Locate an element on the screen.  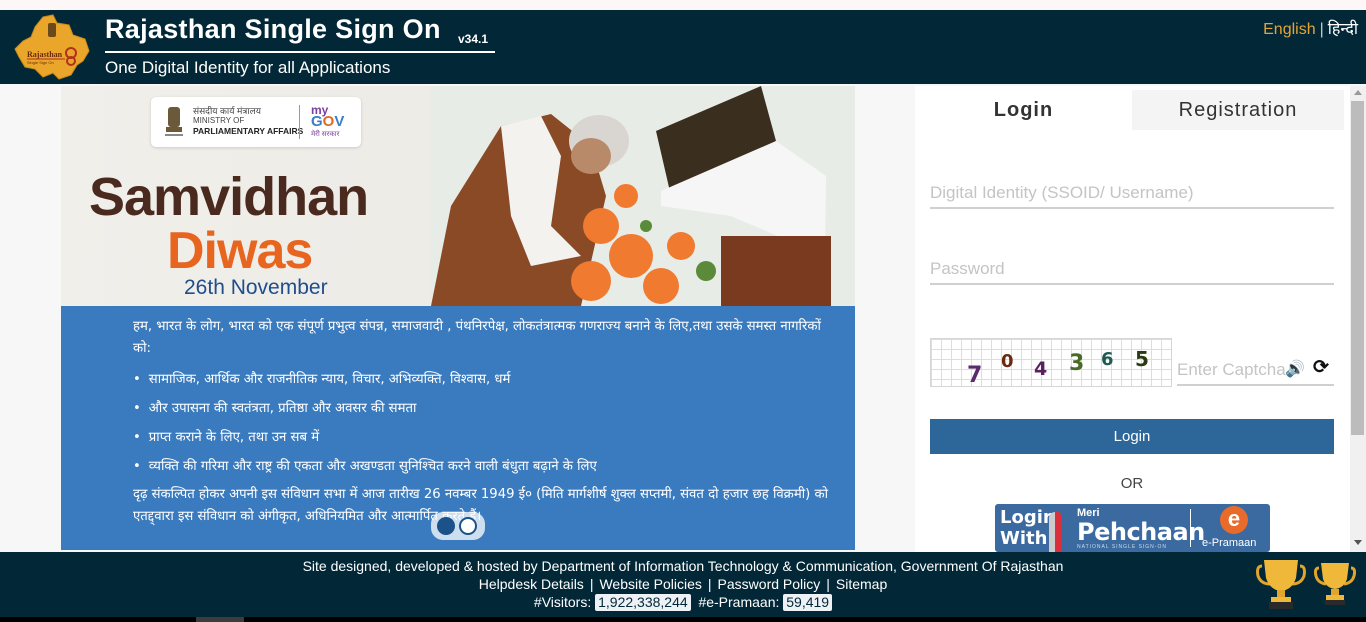
carousel-indicators is located at coordinates (458, 526).